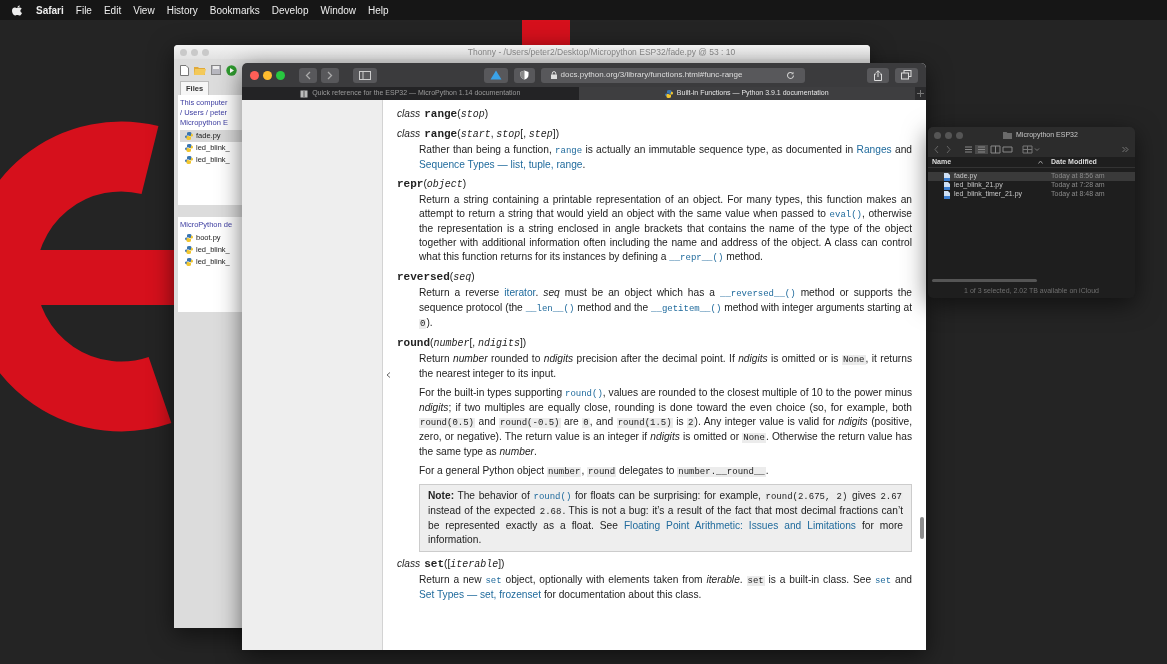  Describe the element at coordinates (546, 33) in the screenshot. I see `wallpaper-block` at that location.